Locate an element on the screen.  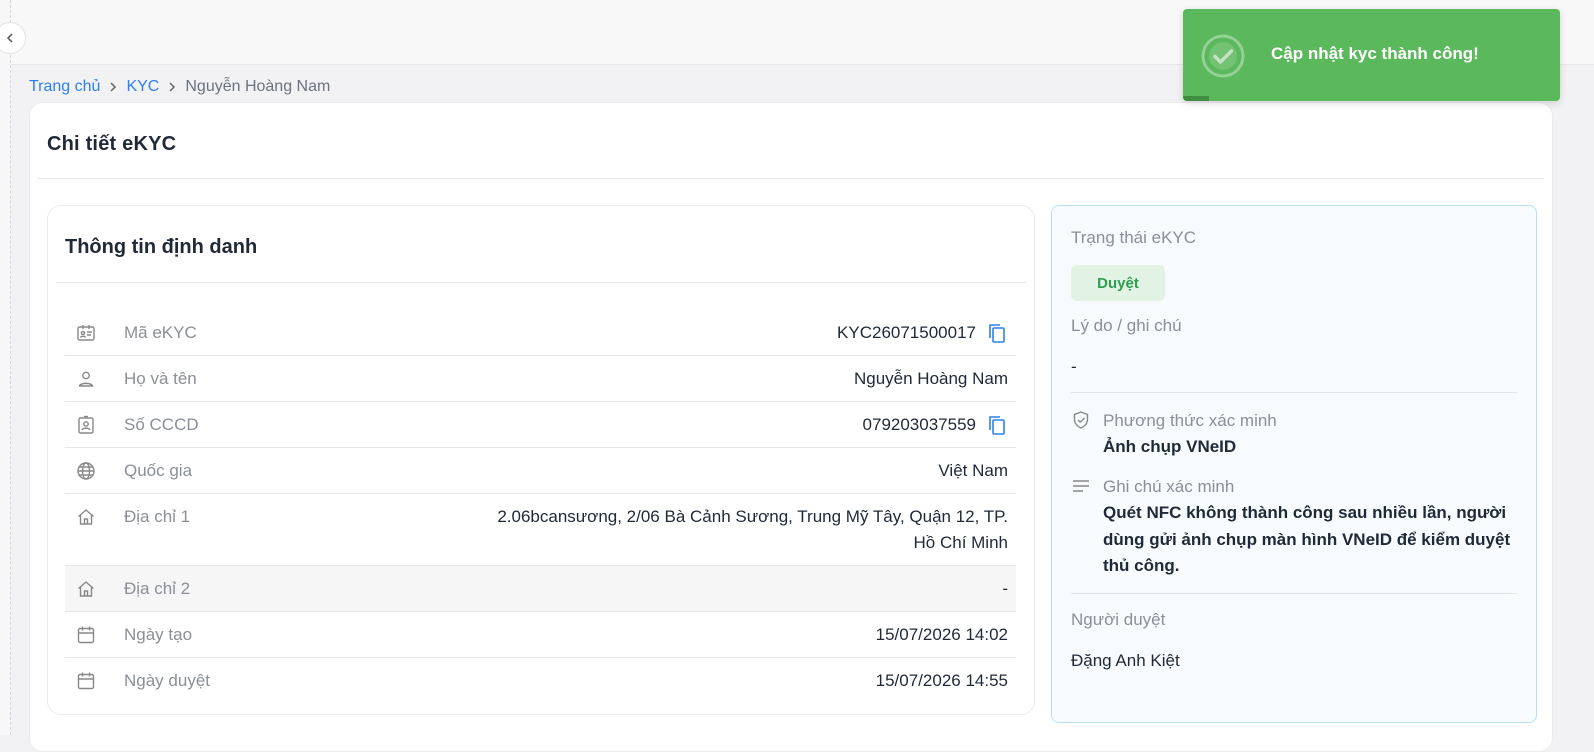
page-title: Chi tiết eKYC is located at coordinates (112, 144).